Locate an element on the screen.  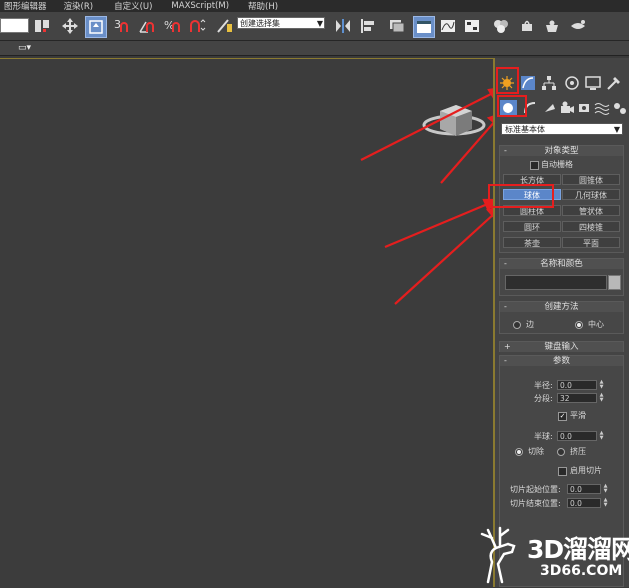
segments-label: 分段: is located at coordinates (543, 398).